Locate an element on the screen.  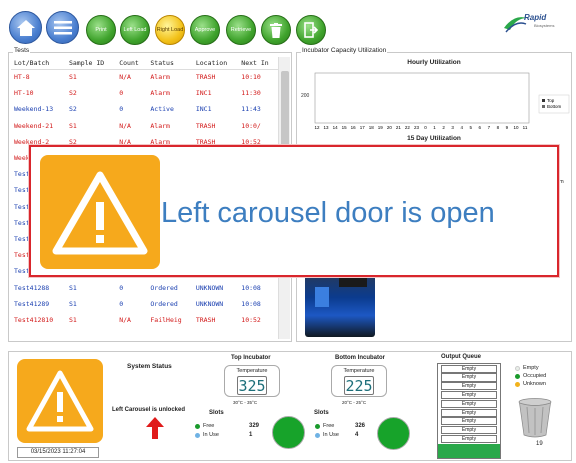
x-tick-label: 3 is located at coordinates (452, 127).